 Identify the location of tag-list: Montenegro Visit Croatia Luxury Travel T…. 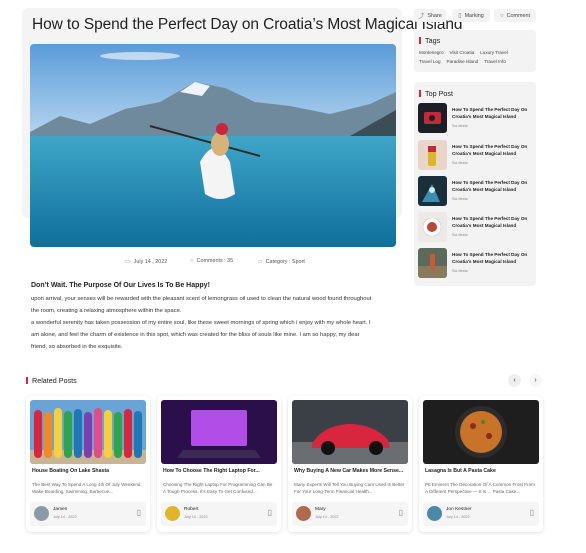
(477, 57).